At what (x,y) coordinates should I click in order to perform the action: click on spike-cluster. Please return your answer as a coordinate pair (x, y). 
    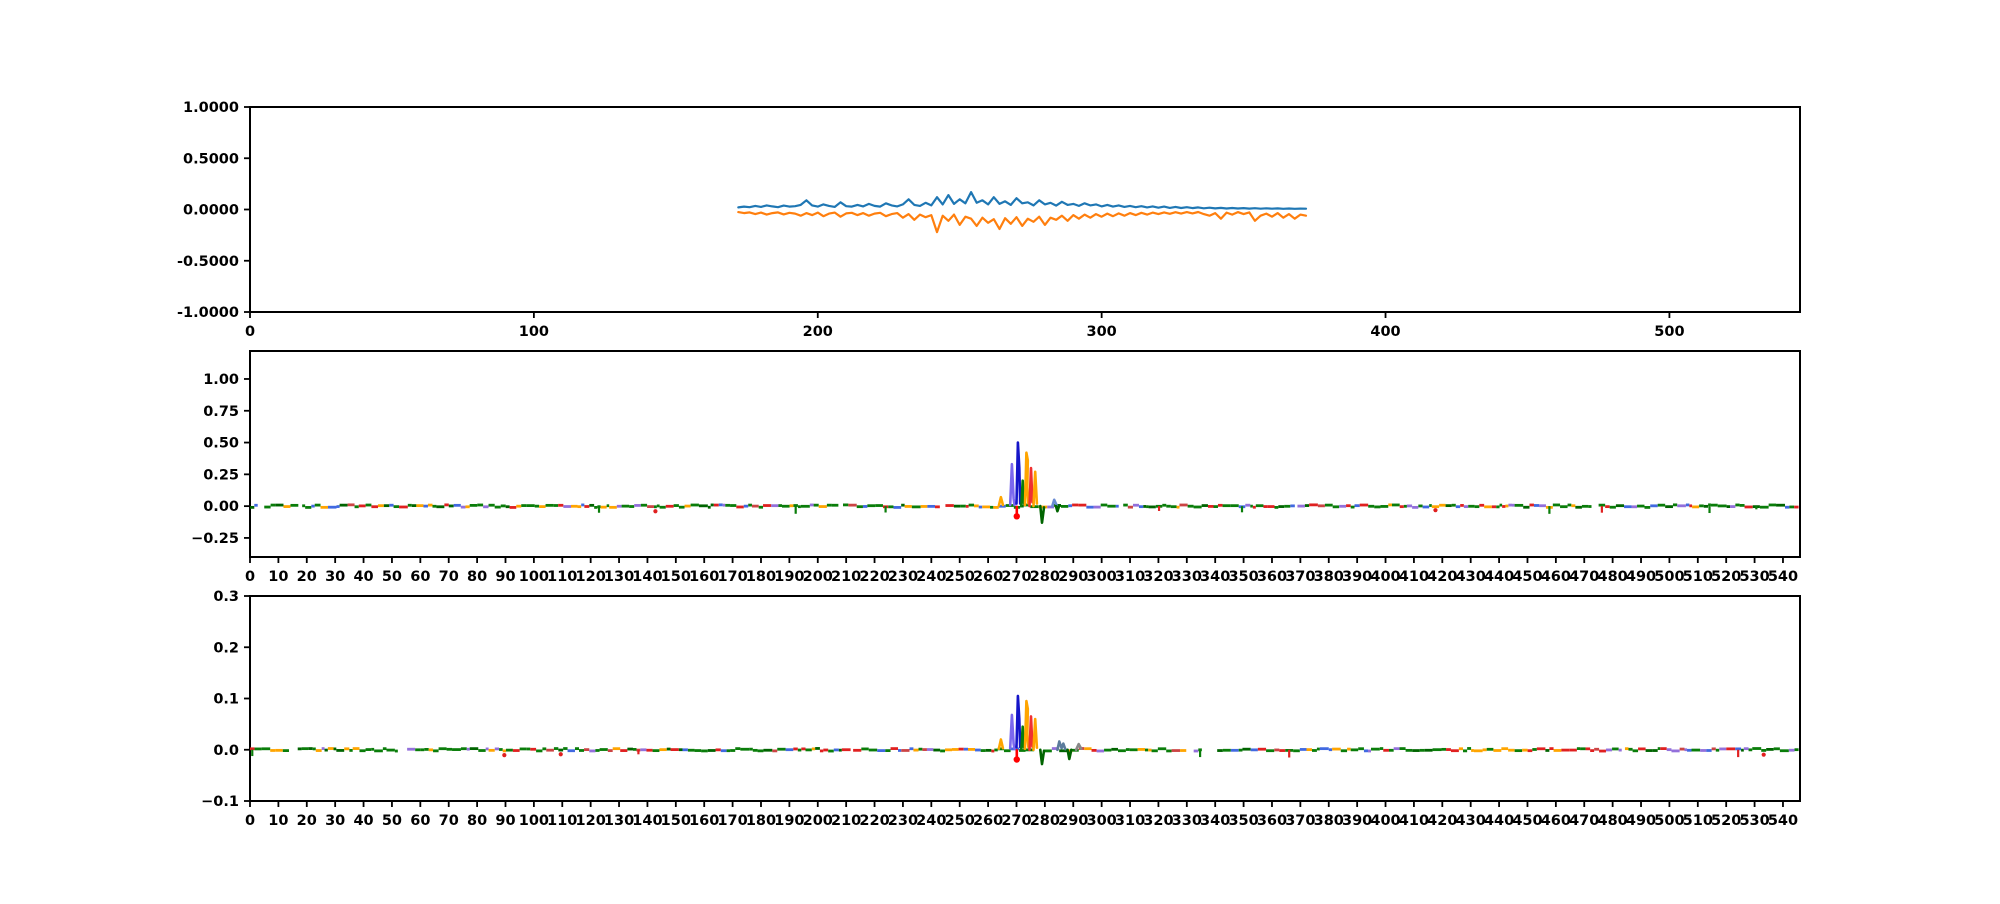
    Looking at the image, I should click on (1029, 482).